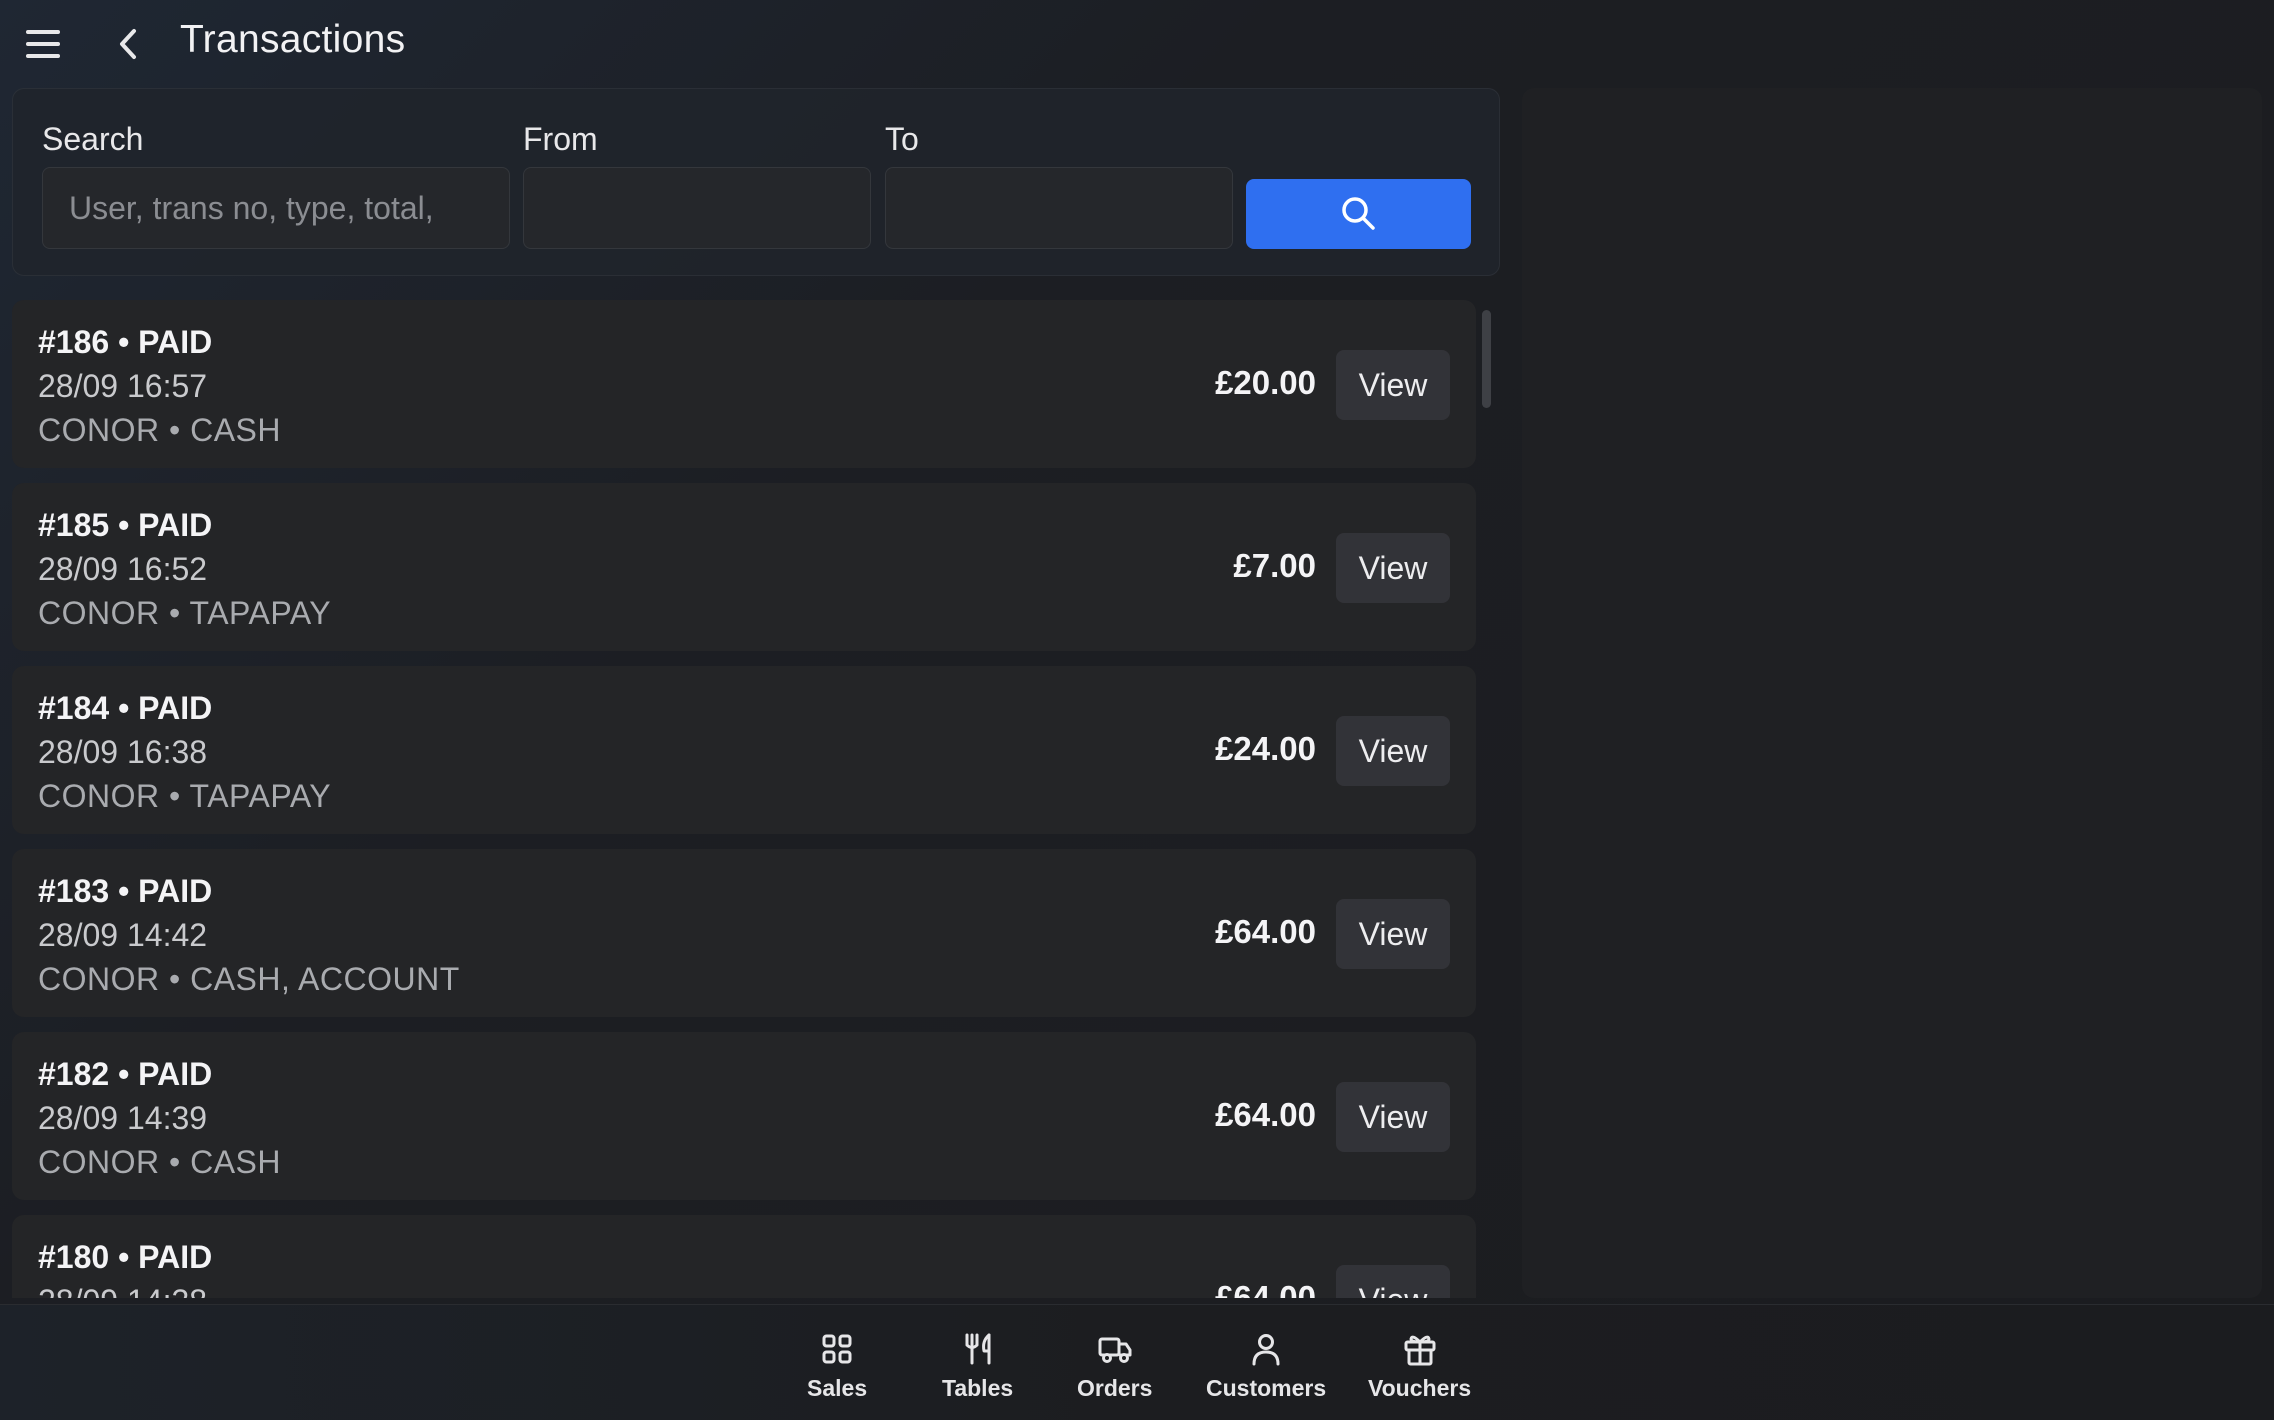  Describe the element at coordinates (125, 342) in the screenshot. I see `transaction-title: #186 • PAID` at that location.